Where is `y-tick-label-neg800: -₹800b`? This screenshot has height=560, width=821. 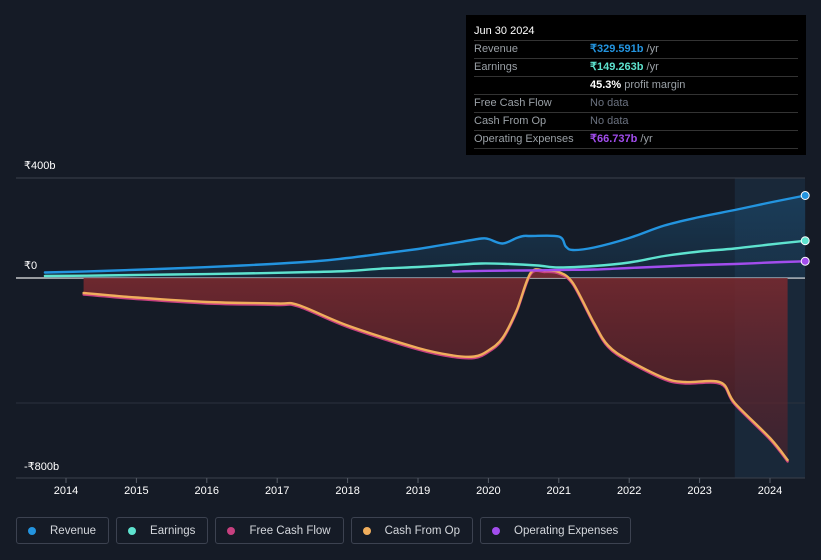
y-tick-label-neg800: -₹800b is located at coordinates (42, 467).